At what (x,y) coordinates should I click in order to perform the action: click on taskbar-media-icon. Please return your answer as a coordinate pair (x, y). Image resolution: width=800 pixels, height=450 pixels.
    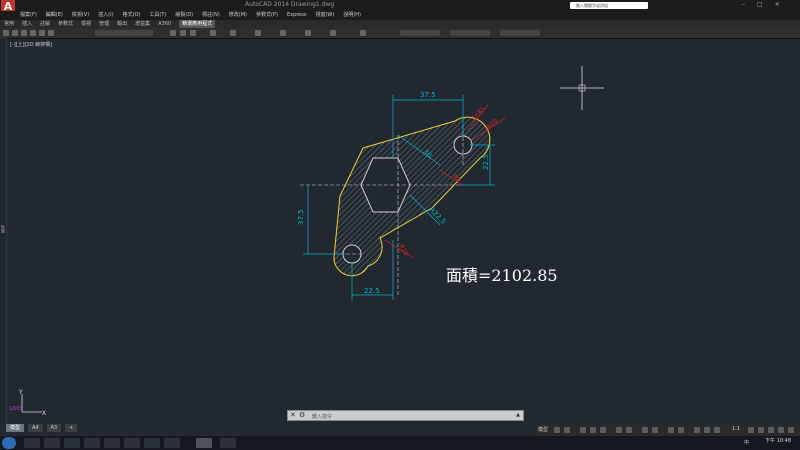
    Looking at the image, I should click on (72, 443).